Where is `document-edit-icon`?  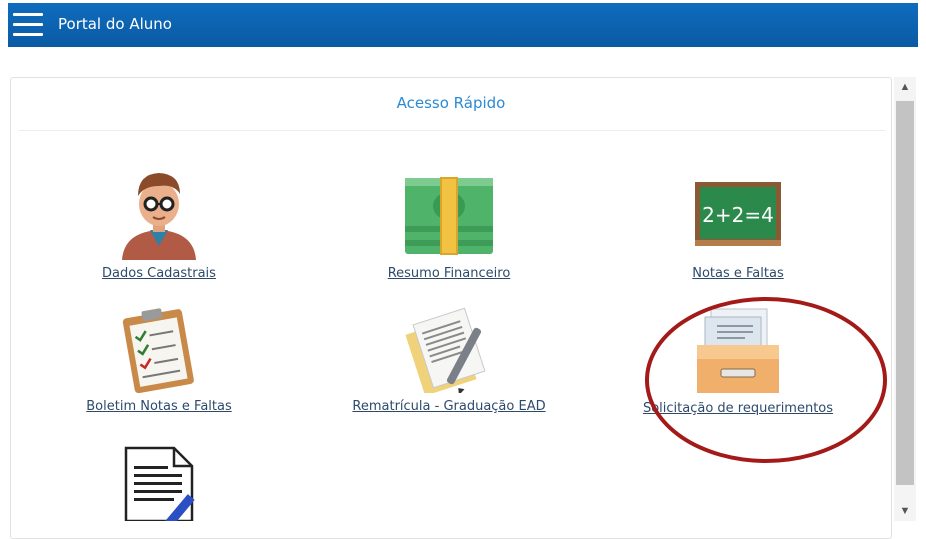
document-edit-icon is located at coordinates (159, 483).